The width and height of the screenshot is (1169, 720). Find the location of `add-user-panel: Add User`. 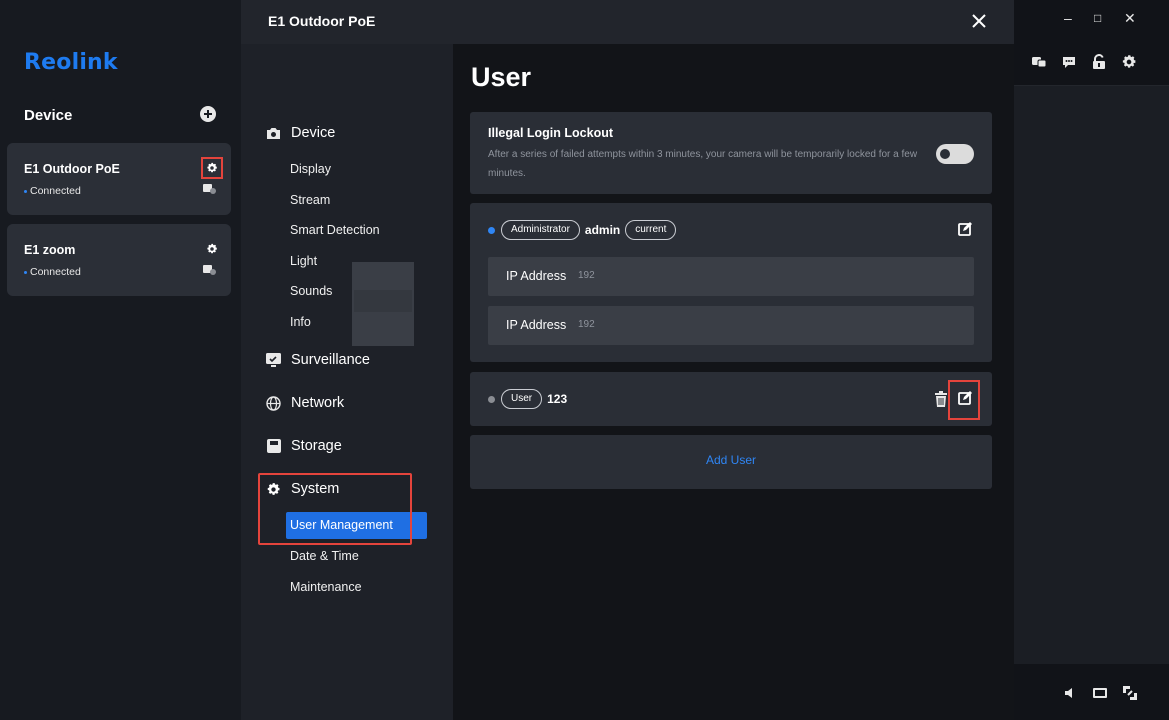

add-user-panel: Add User is located at coordinates (731, 462).